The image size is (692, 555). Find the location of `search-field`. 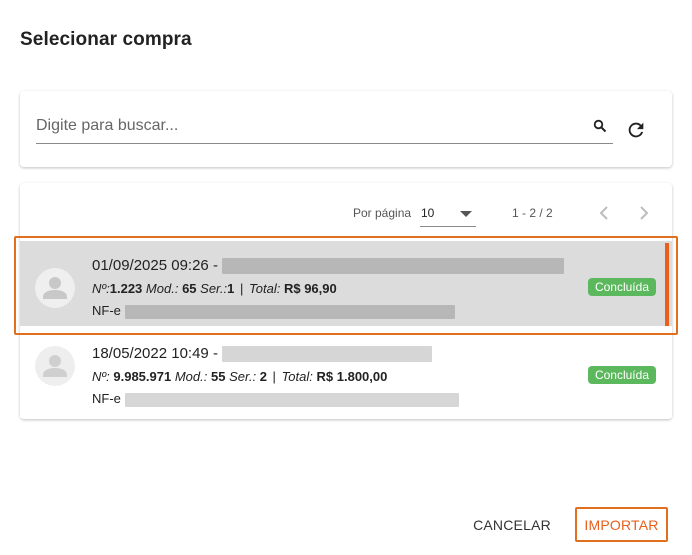

search-field is located at coordinates (324, 128).